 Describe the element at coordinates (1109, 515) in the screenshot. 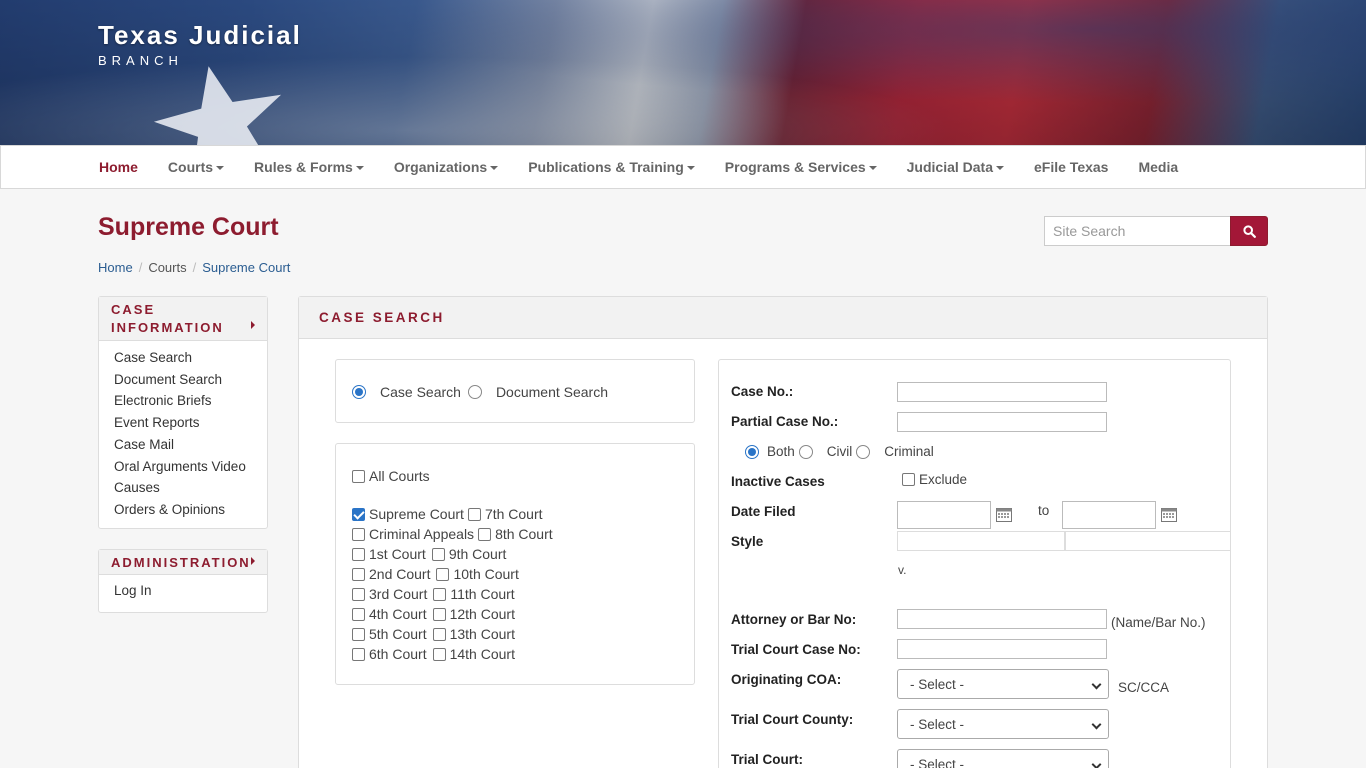

I see `date-filed-to-input` at that location.